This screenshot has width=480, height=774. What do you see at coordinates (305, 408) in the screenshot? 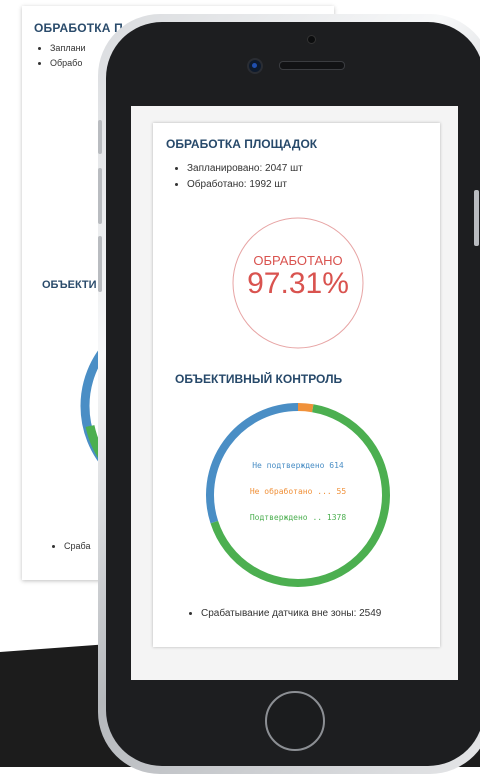
I see `donut-slice-not-processed` at bounding box center [305, 408].